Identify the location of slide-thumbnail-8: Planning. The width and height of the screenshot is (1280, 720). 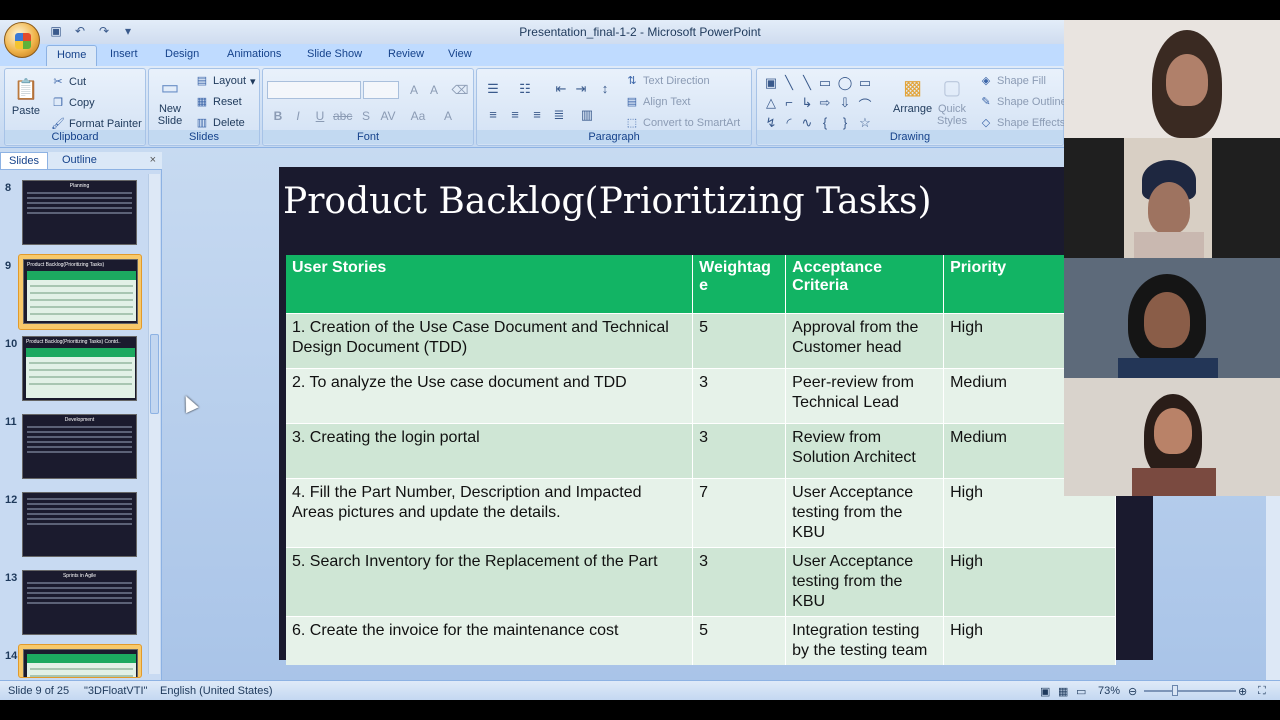
(80, 214).